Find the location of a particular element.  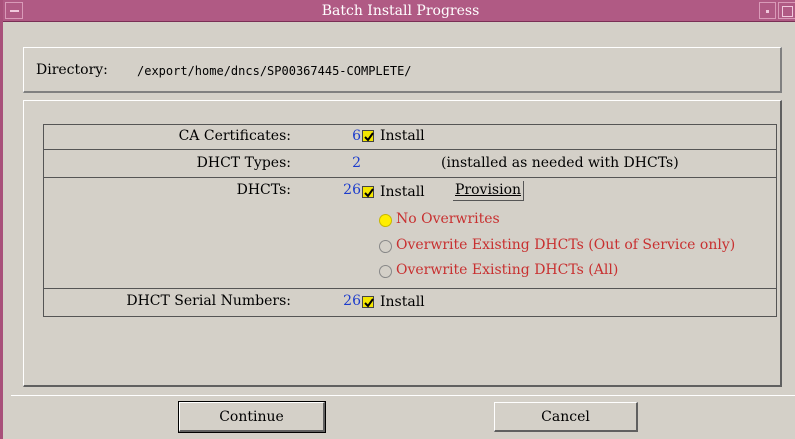

overwrite-out-of-service-radio is located at coordinates (385, 246).